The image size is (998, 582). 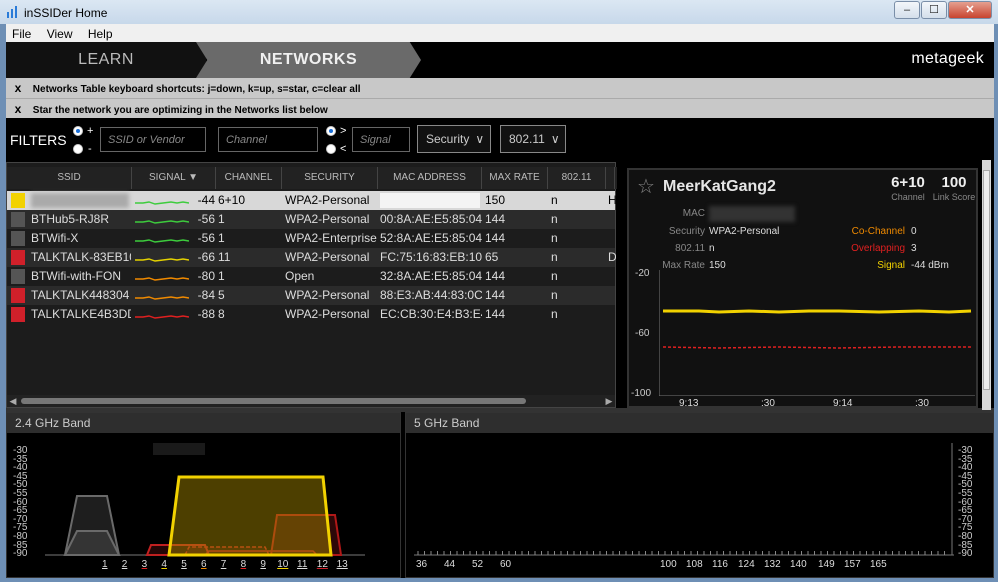 I want to click on column-80211: 802.11, so click(x=577, y=178).